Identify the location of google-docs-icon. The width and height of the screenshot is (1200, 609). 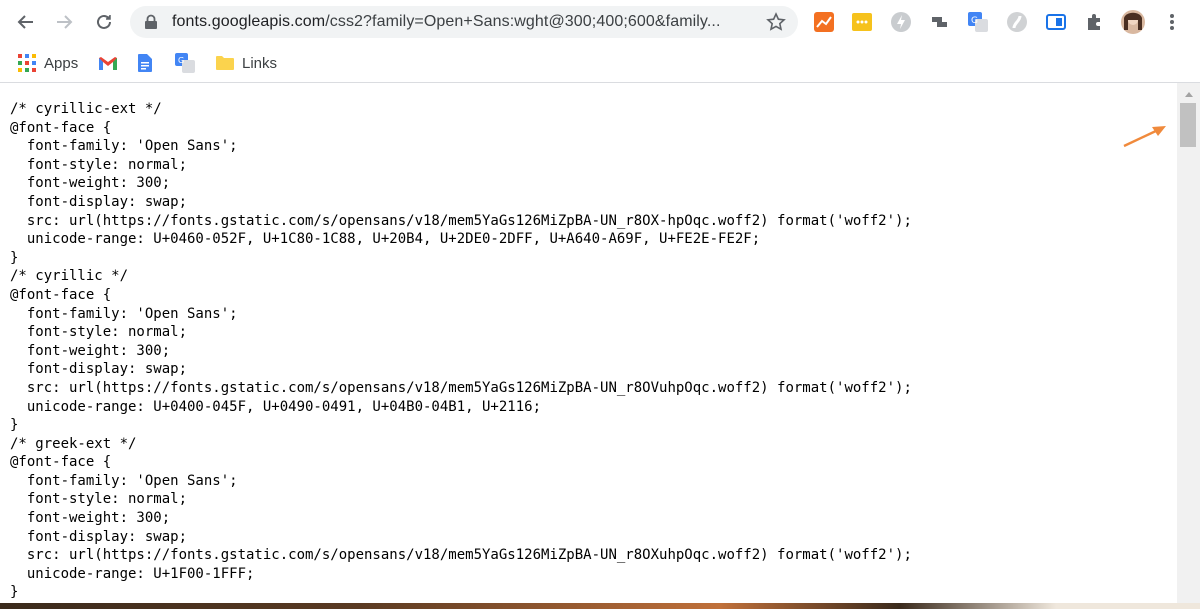
(145, 63).